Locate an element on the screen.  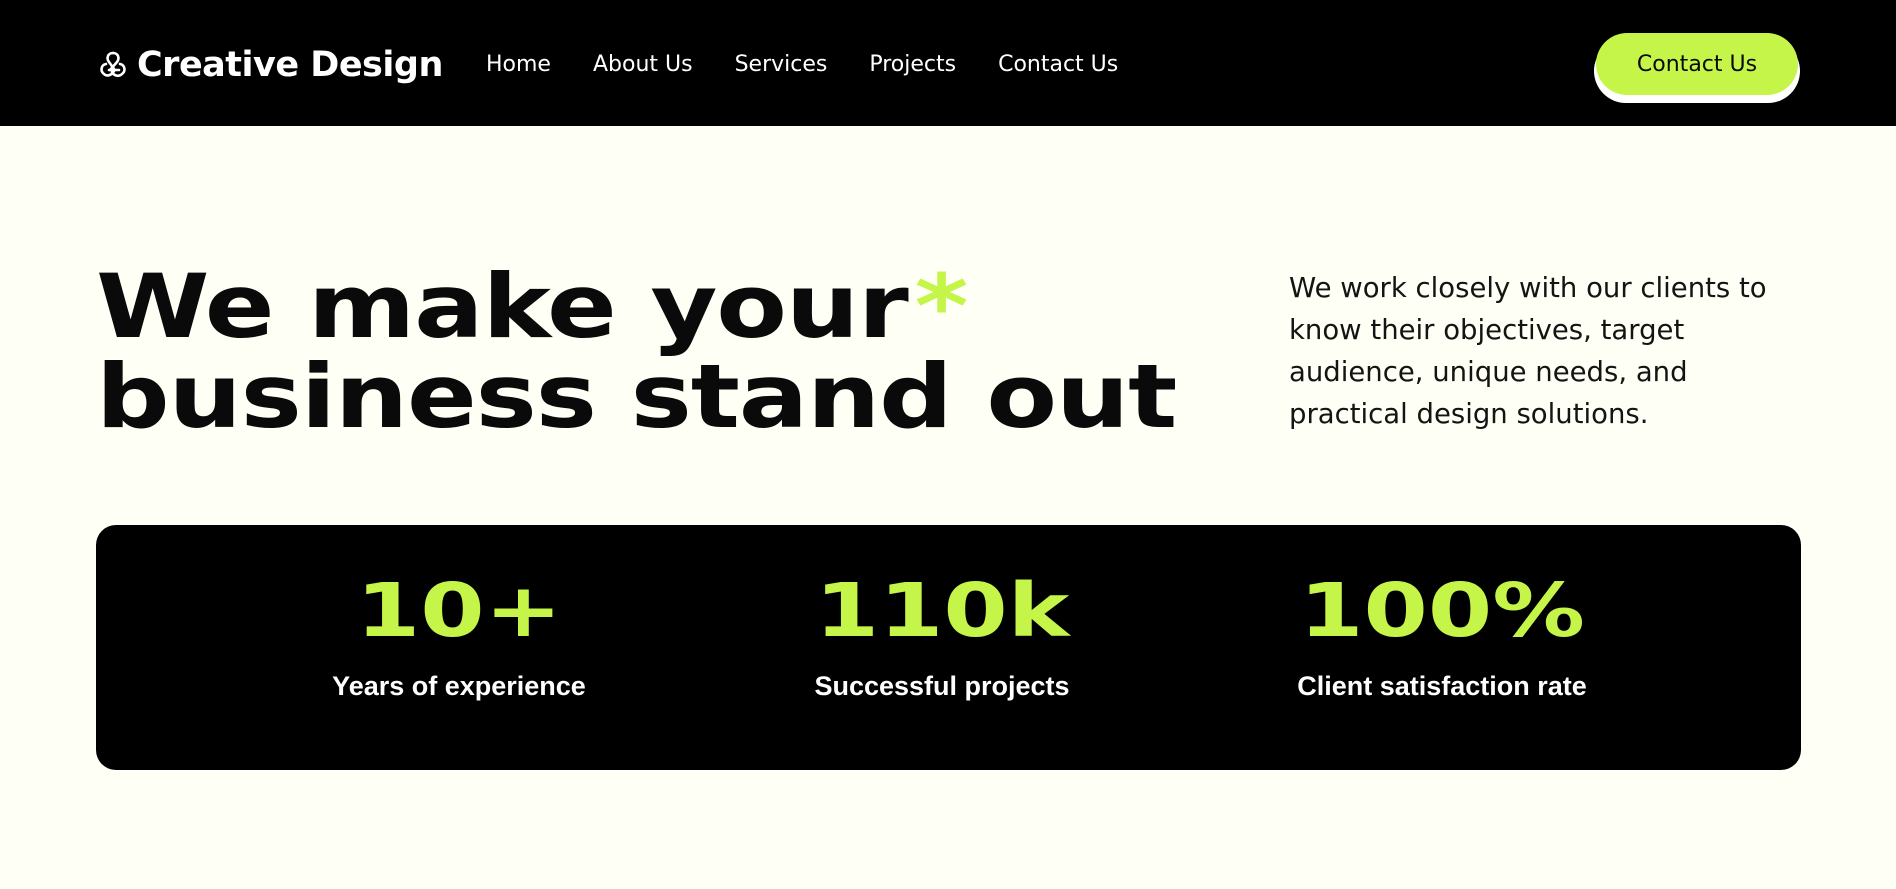
stat-client-satisfaction: 100% Client satisfaction rate is located at coordinates (1442, 636).